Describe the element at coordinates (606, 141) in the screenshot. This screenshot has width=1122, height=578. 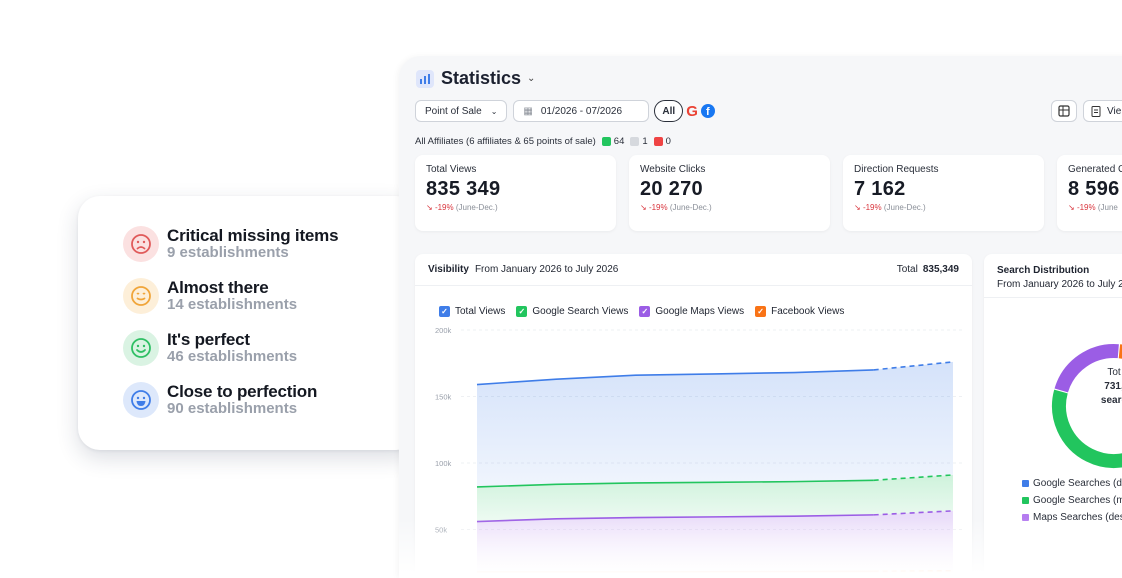
I see `store-green-icon` at that location.